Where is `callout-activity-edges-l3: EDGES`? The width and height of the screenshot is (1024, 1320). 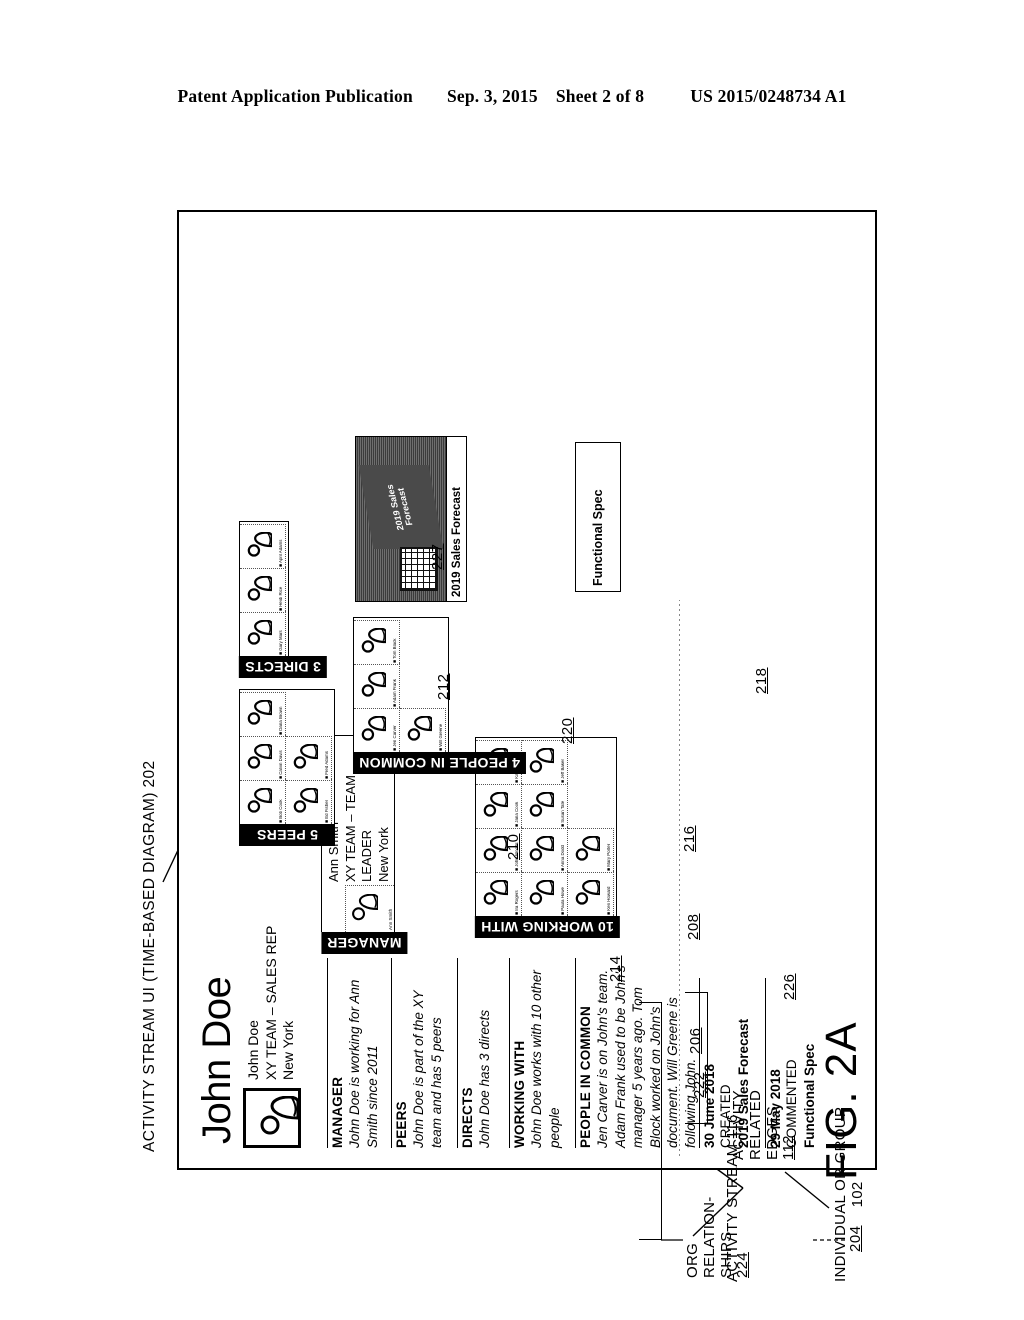 callout-activity-edges-l3: EDGES is located at coordinates (772, 1132).